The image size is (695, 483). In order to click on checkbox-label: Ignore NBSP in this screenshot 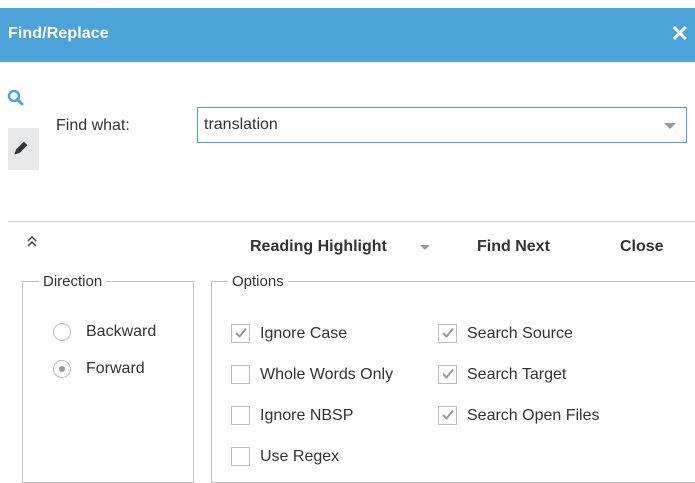, I will do `click(307, 415)`.